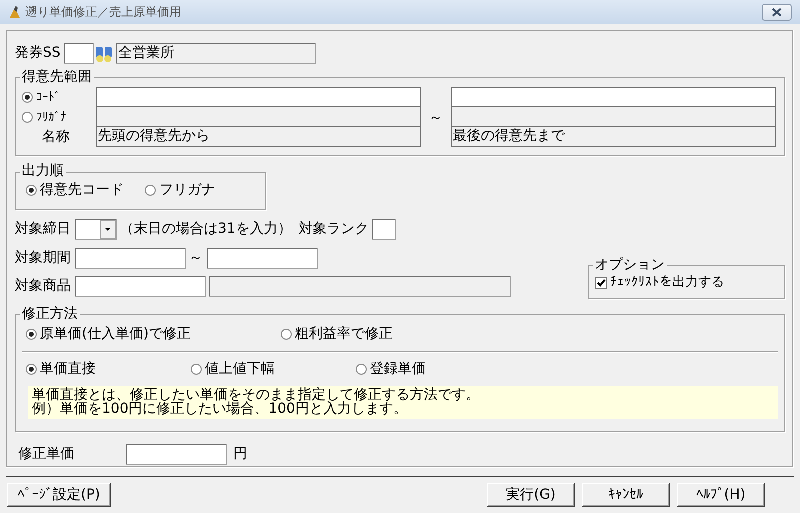  Describe the element at coordinates (115, 334) in the screenshot. I see `radio-label: 原単価(仕入単価)で修正` at that location.